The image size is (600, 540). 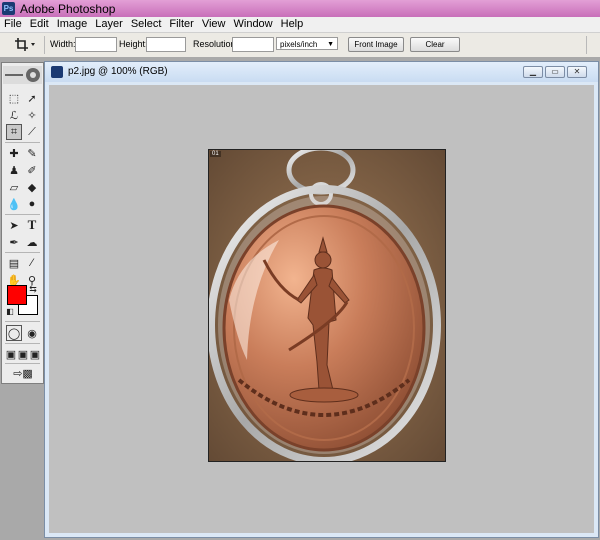 What do you see at coordinates (253, 24) in the screenshot?
I see `menu-window: Window` at bounding box center [253, 24].